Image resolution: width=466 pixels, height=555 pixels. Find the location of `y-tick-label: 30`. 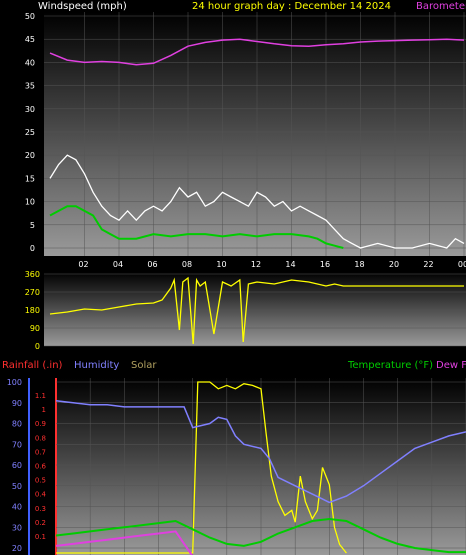

y-tick-label: 30 is located at coordinates (30, 109).